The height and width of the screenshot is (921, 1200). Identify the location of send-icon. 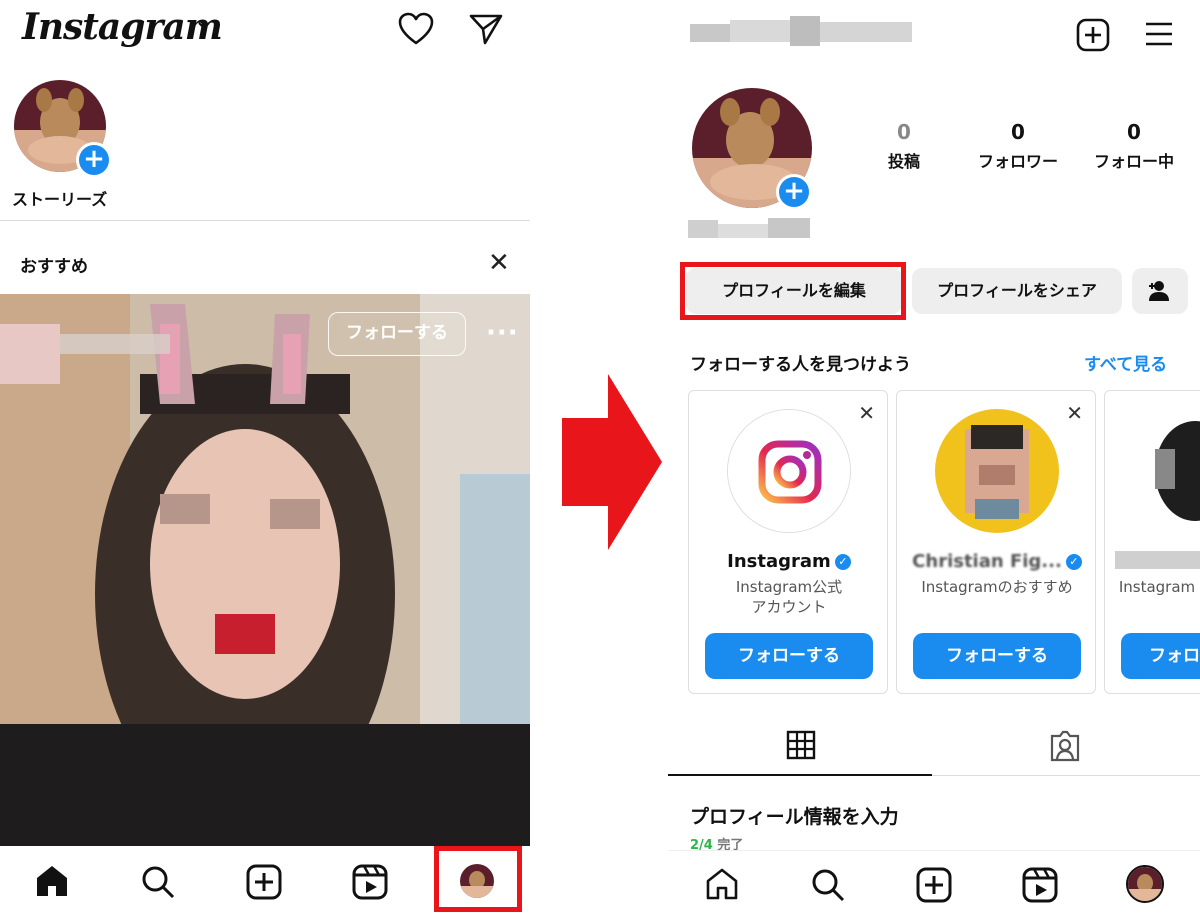
(486, 29).